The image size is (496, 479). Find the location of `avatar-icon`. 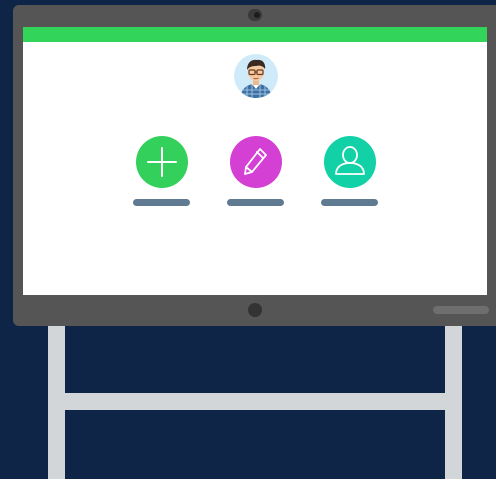

avatar-icon is located at coordinates (256, 76).